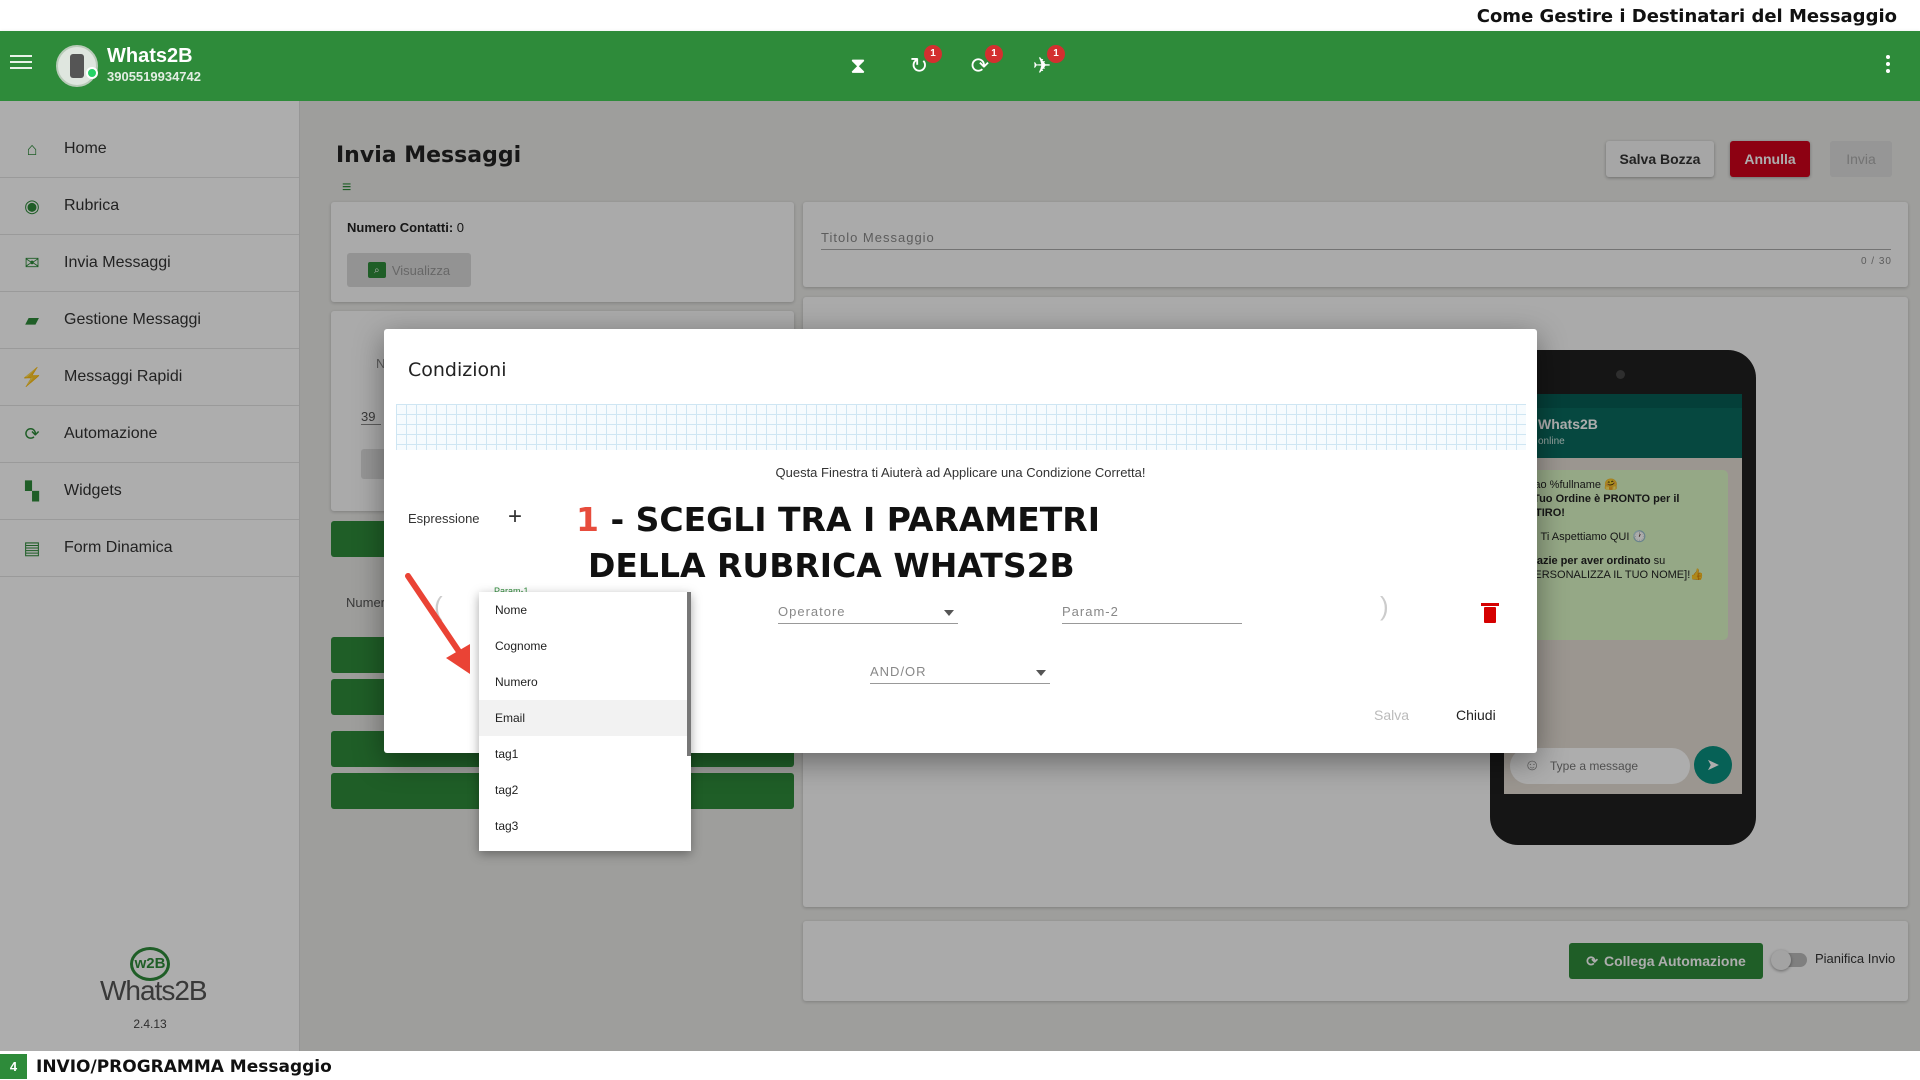 The width and height of the screenshot is (1920, 1080). I want to click on schedule-badge: 1, so click(1056, 54).